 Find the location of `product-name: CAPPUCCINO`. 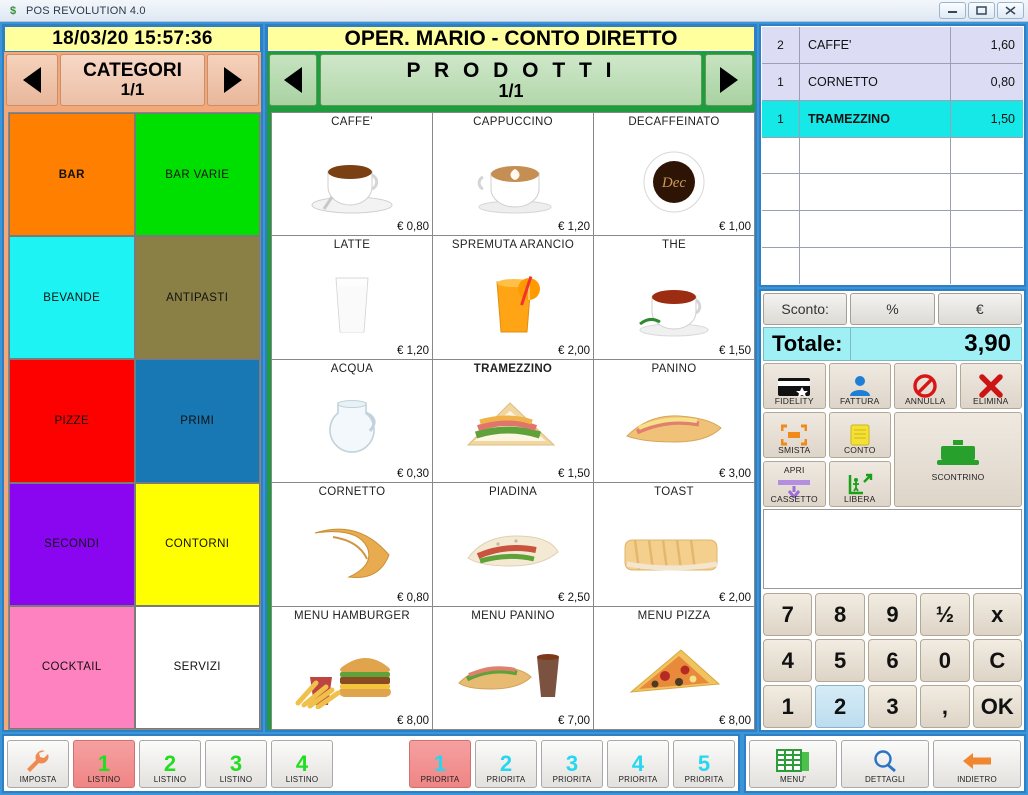

product-name: CAPPUCCINO is located at coordinates (513, 122).